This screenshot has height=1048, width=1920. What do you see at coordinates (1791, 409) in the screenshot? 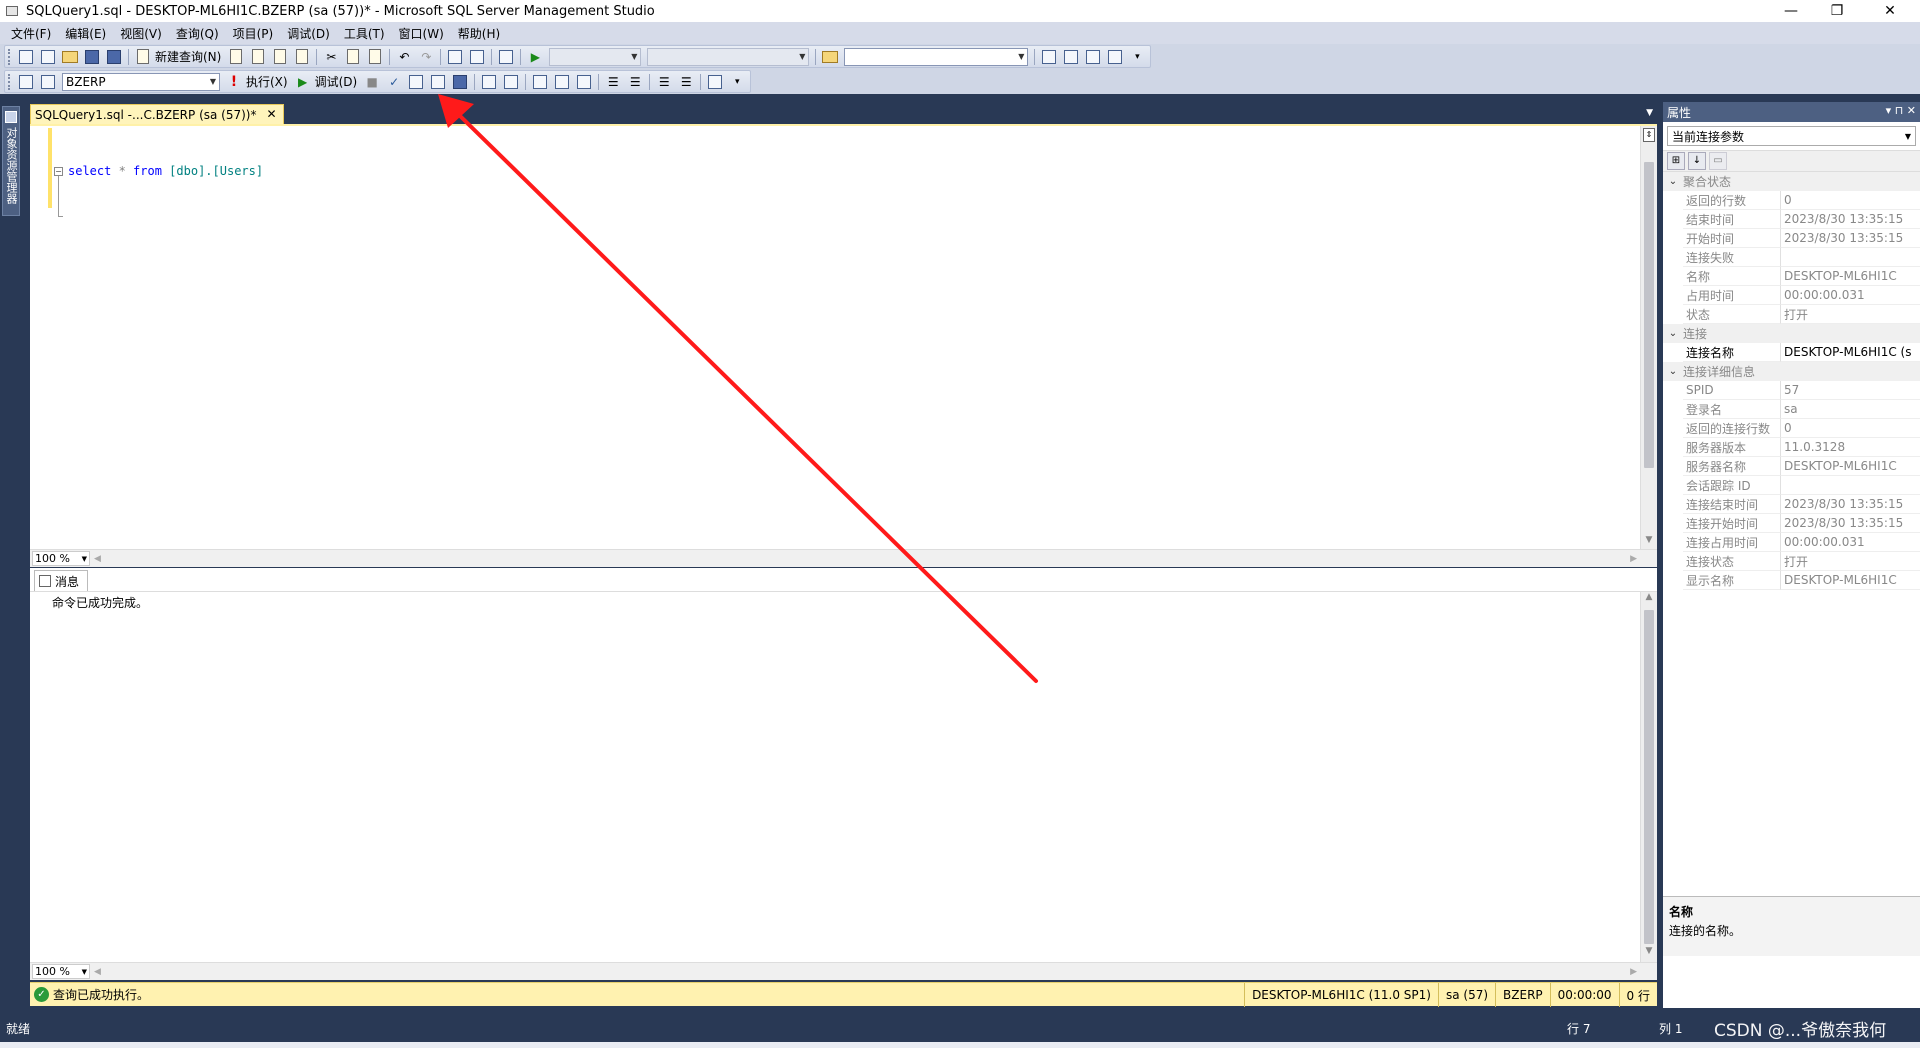
I see `property-row: 登录名 sa` at bounding box center [1791, 409].